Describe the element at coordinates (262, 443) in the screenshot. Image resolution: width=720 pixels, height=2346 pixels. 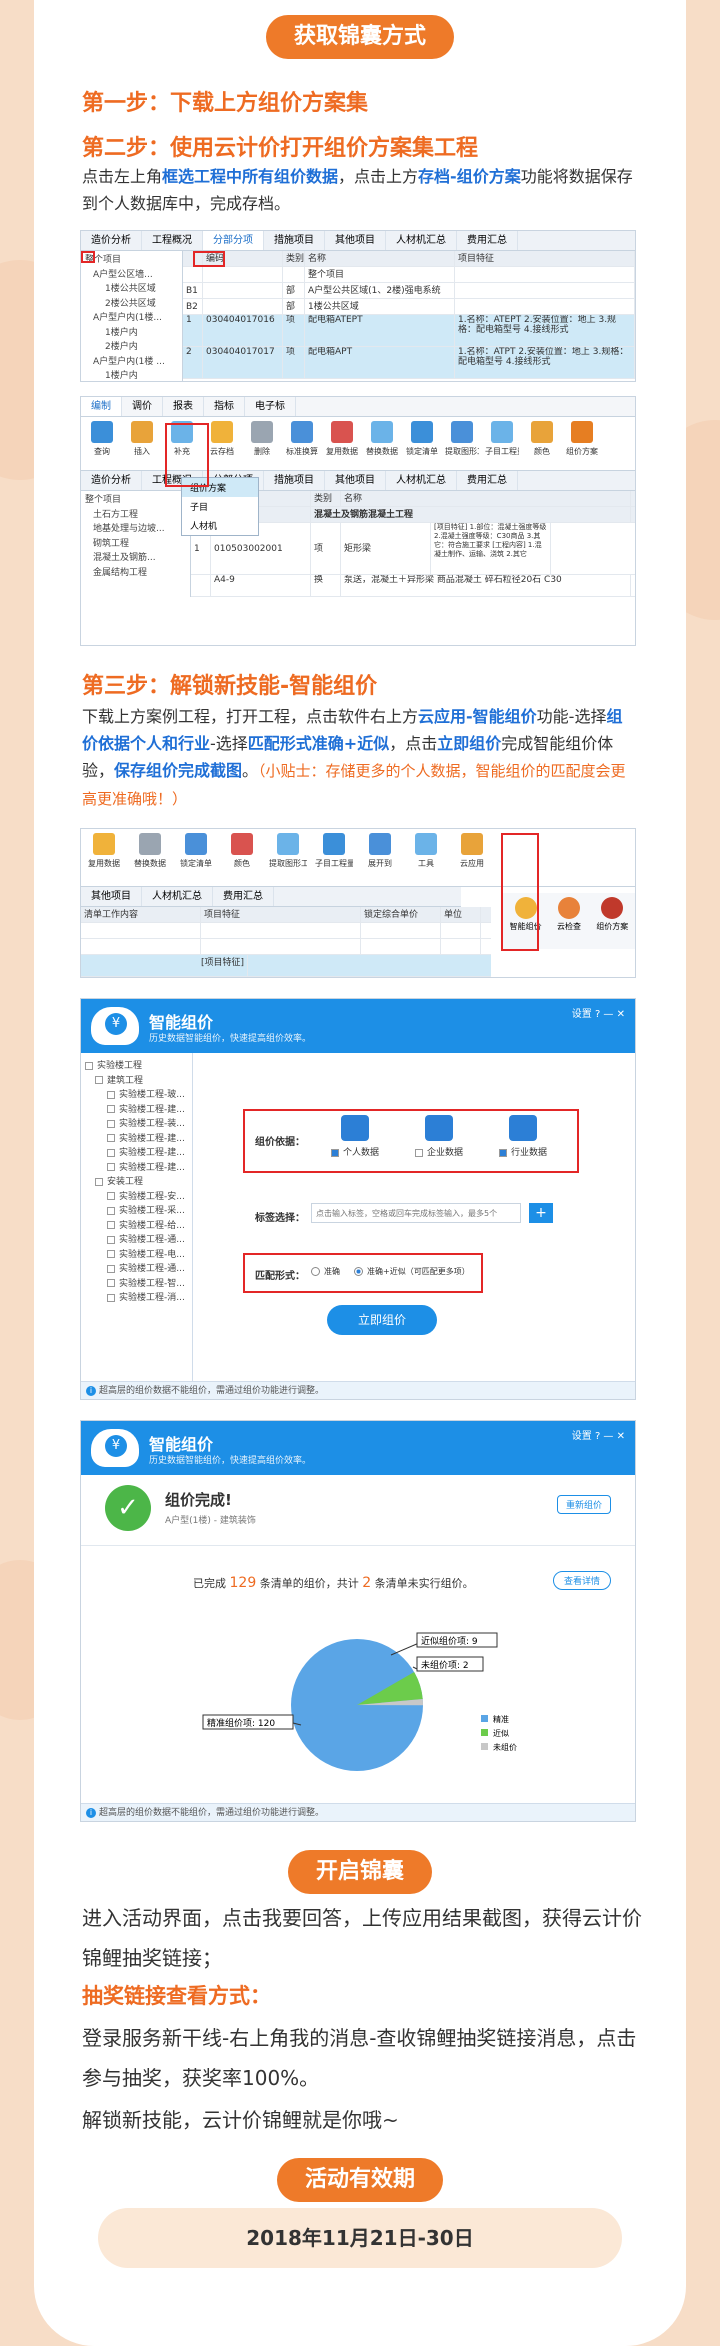
I see `toolbar-button: 删除` at that location.